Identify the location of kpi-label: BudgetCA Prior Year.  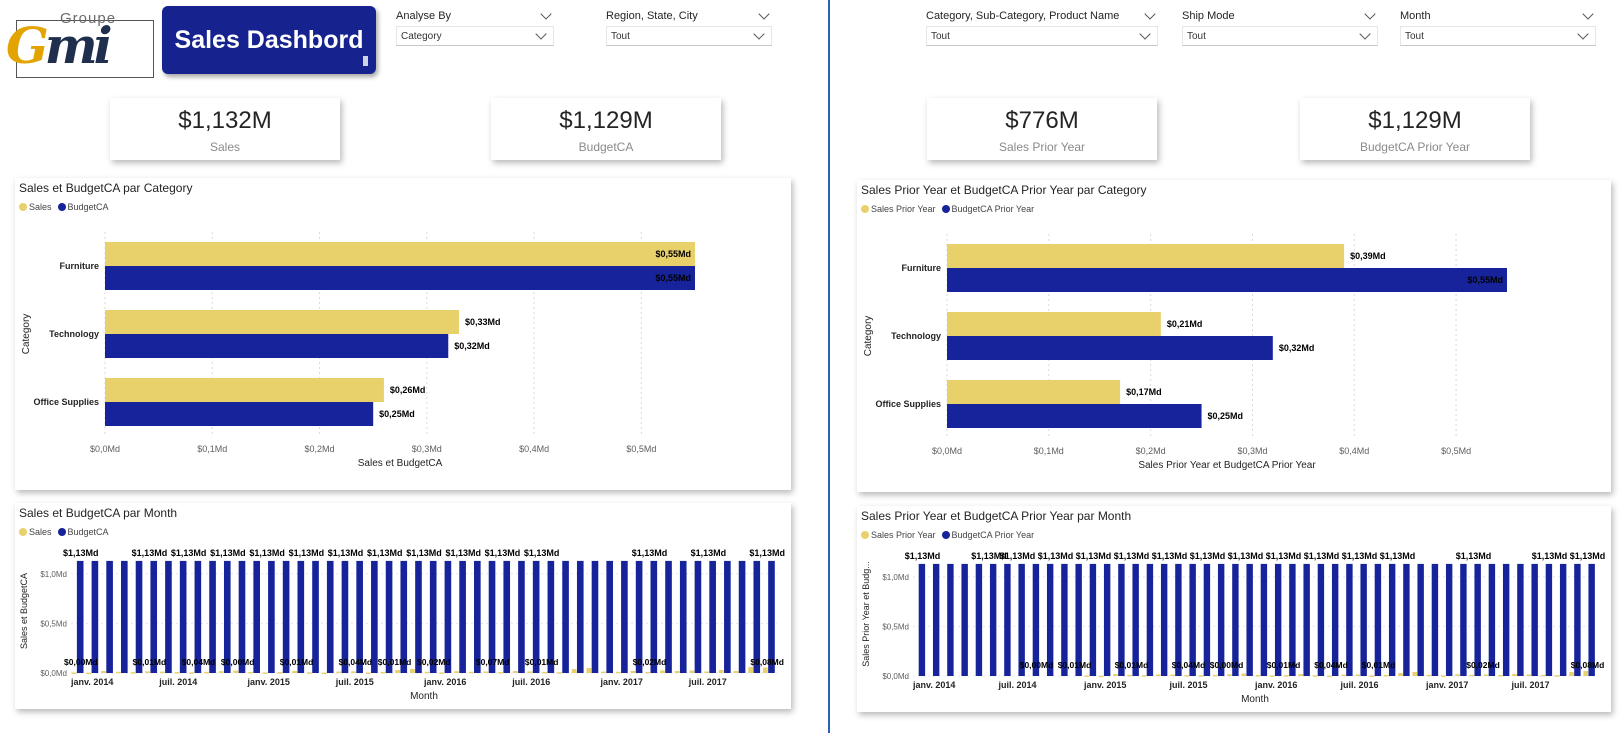
(1415, 147).